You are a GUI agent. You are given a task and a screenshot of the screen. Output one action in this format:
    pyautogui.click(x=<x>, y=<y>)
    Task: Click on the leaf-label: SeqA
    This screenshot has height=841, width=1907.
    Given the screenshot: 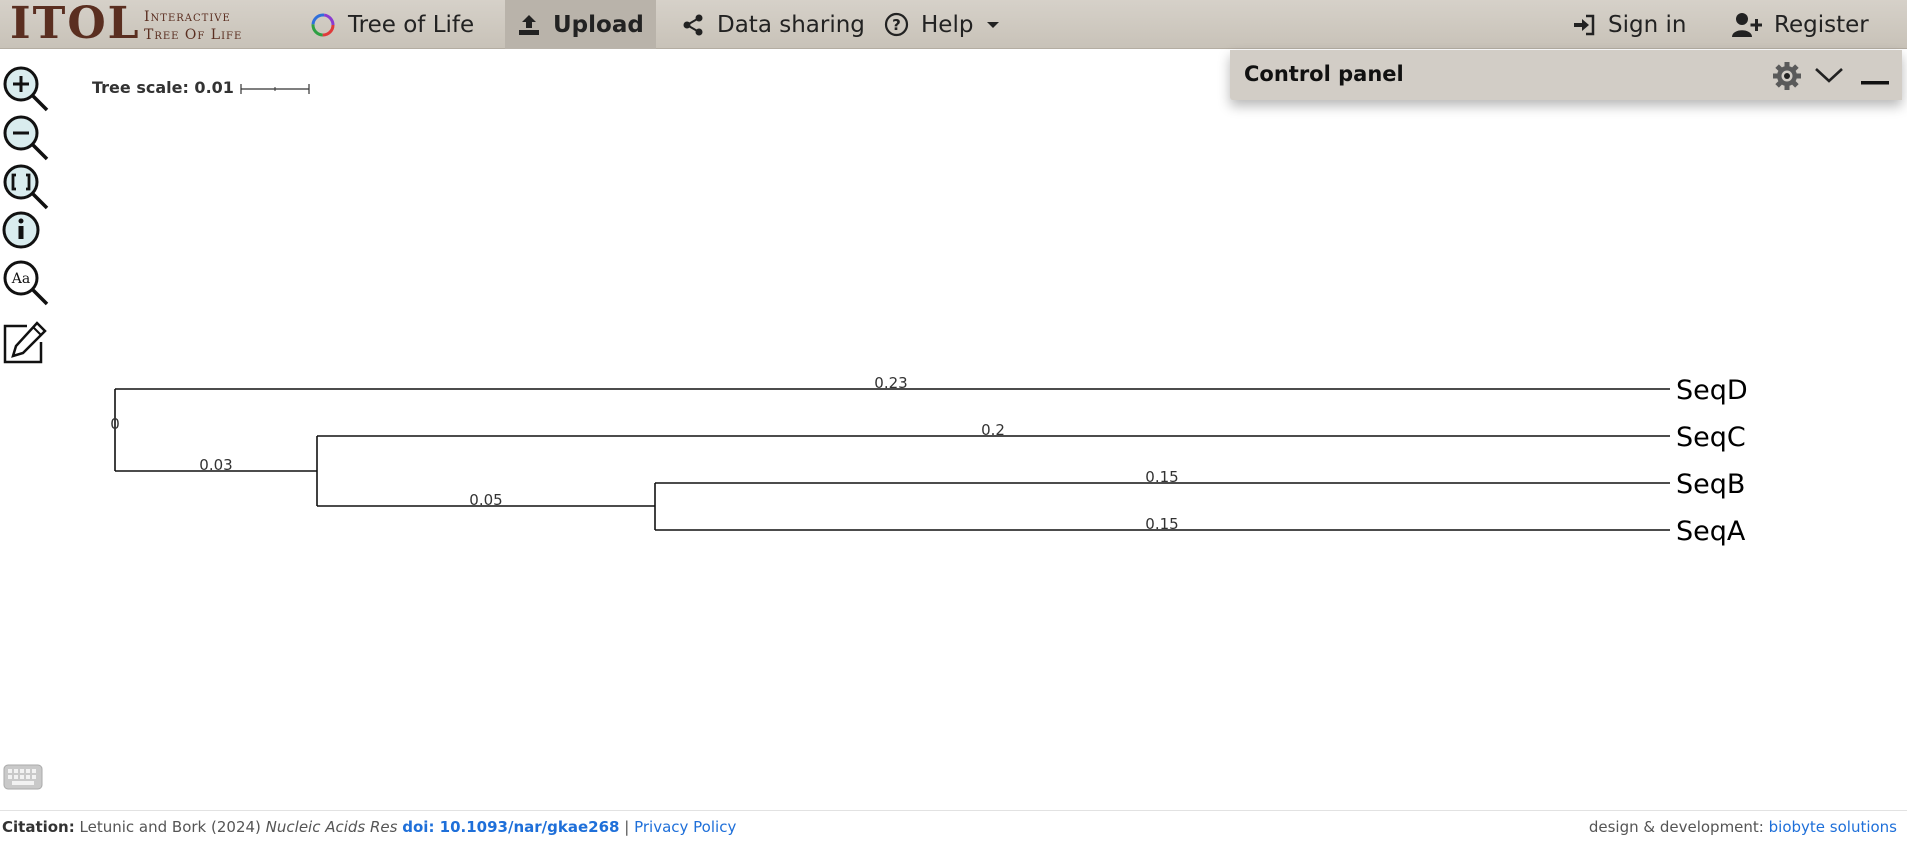 What is the action you would take?
    pyautogui.click(x=1711, y=531)
    